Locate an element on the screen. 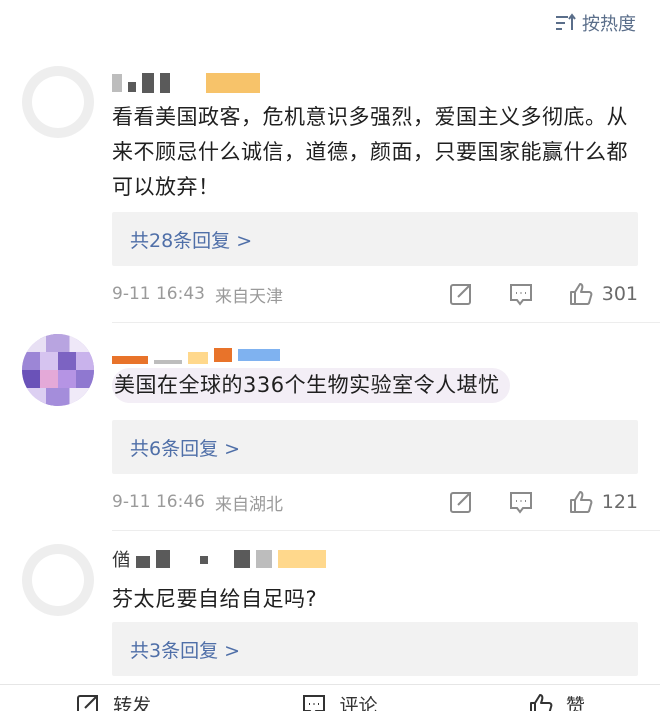 This screenshot has height=711, width=660. location: 来自湖北 is located at coordinates (248, 504).